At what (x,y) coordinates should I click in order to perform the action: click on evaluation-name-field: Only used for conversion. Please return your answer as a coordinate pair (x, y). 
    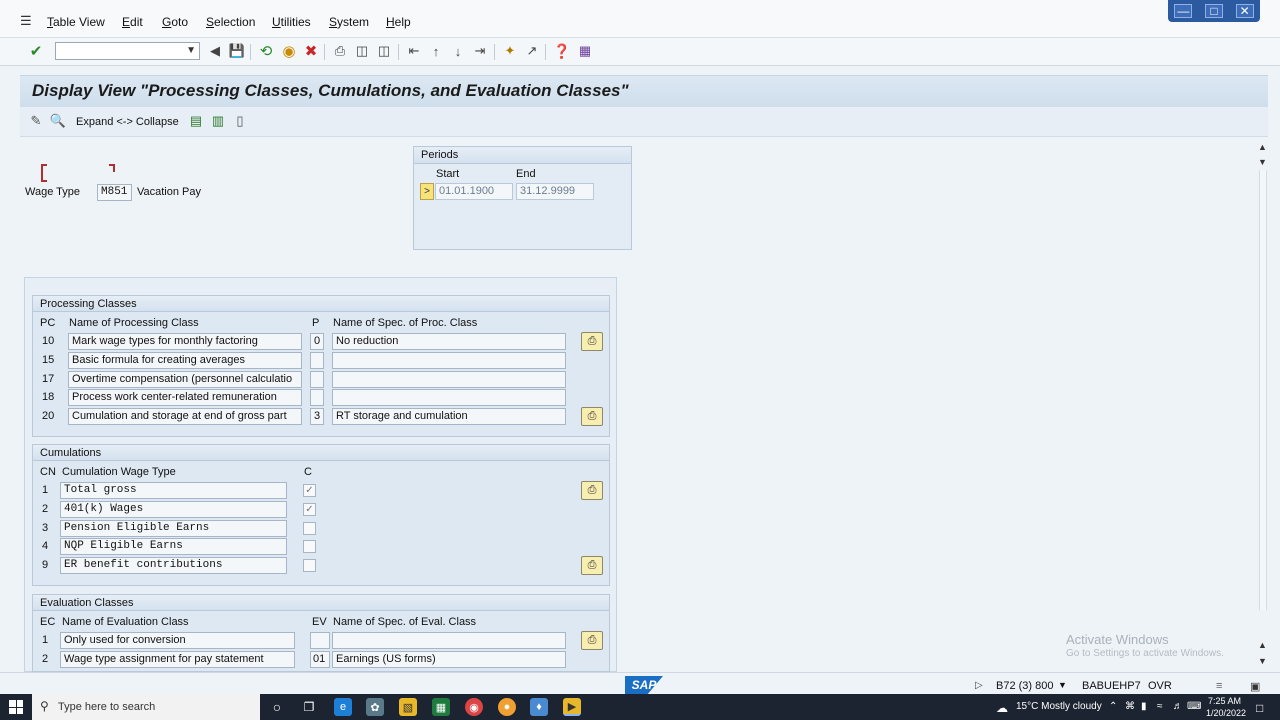
    Looking at the image, I should click on (177, 640).